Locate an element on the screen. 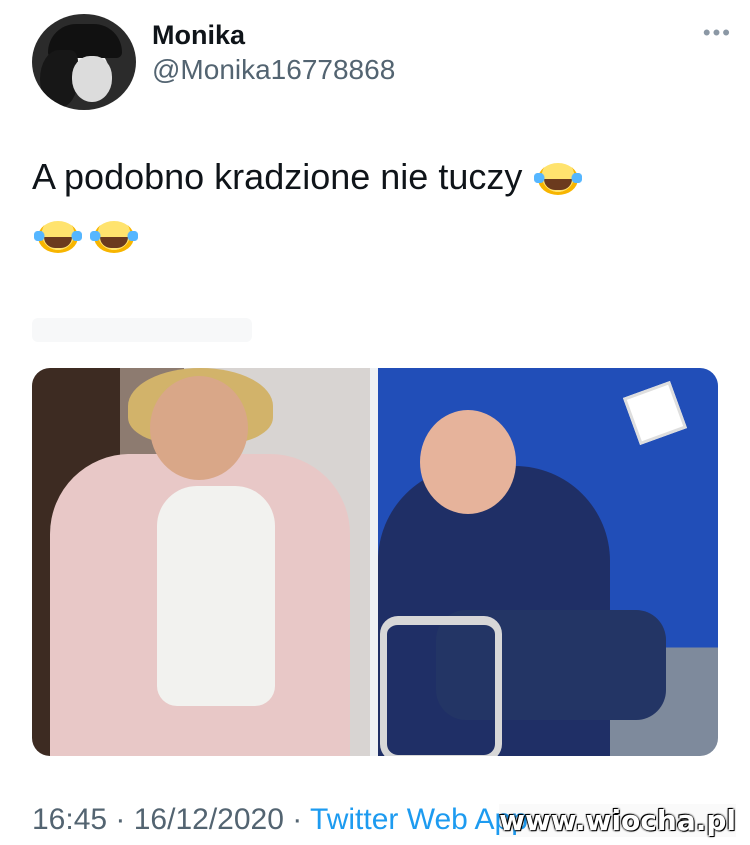 The height and width of the screenshot is (845, 750). more-options-icon: ••• is located at coordinates (717, 33).